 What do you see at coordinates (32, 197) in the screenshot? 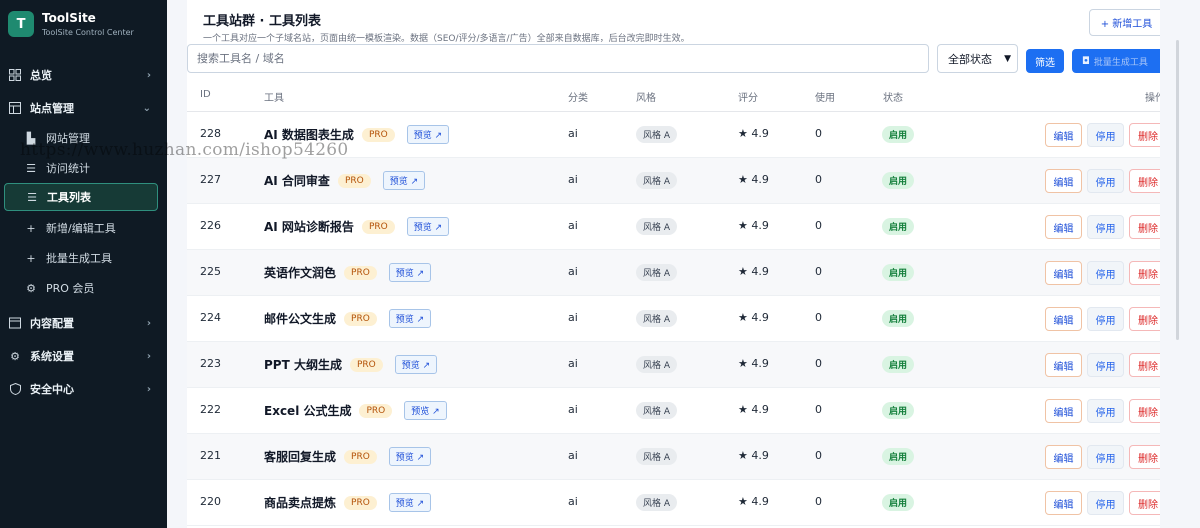
I see `list-icon: ☰` at bounding box center [32, 197].